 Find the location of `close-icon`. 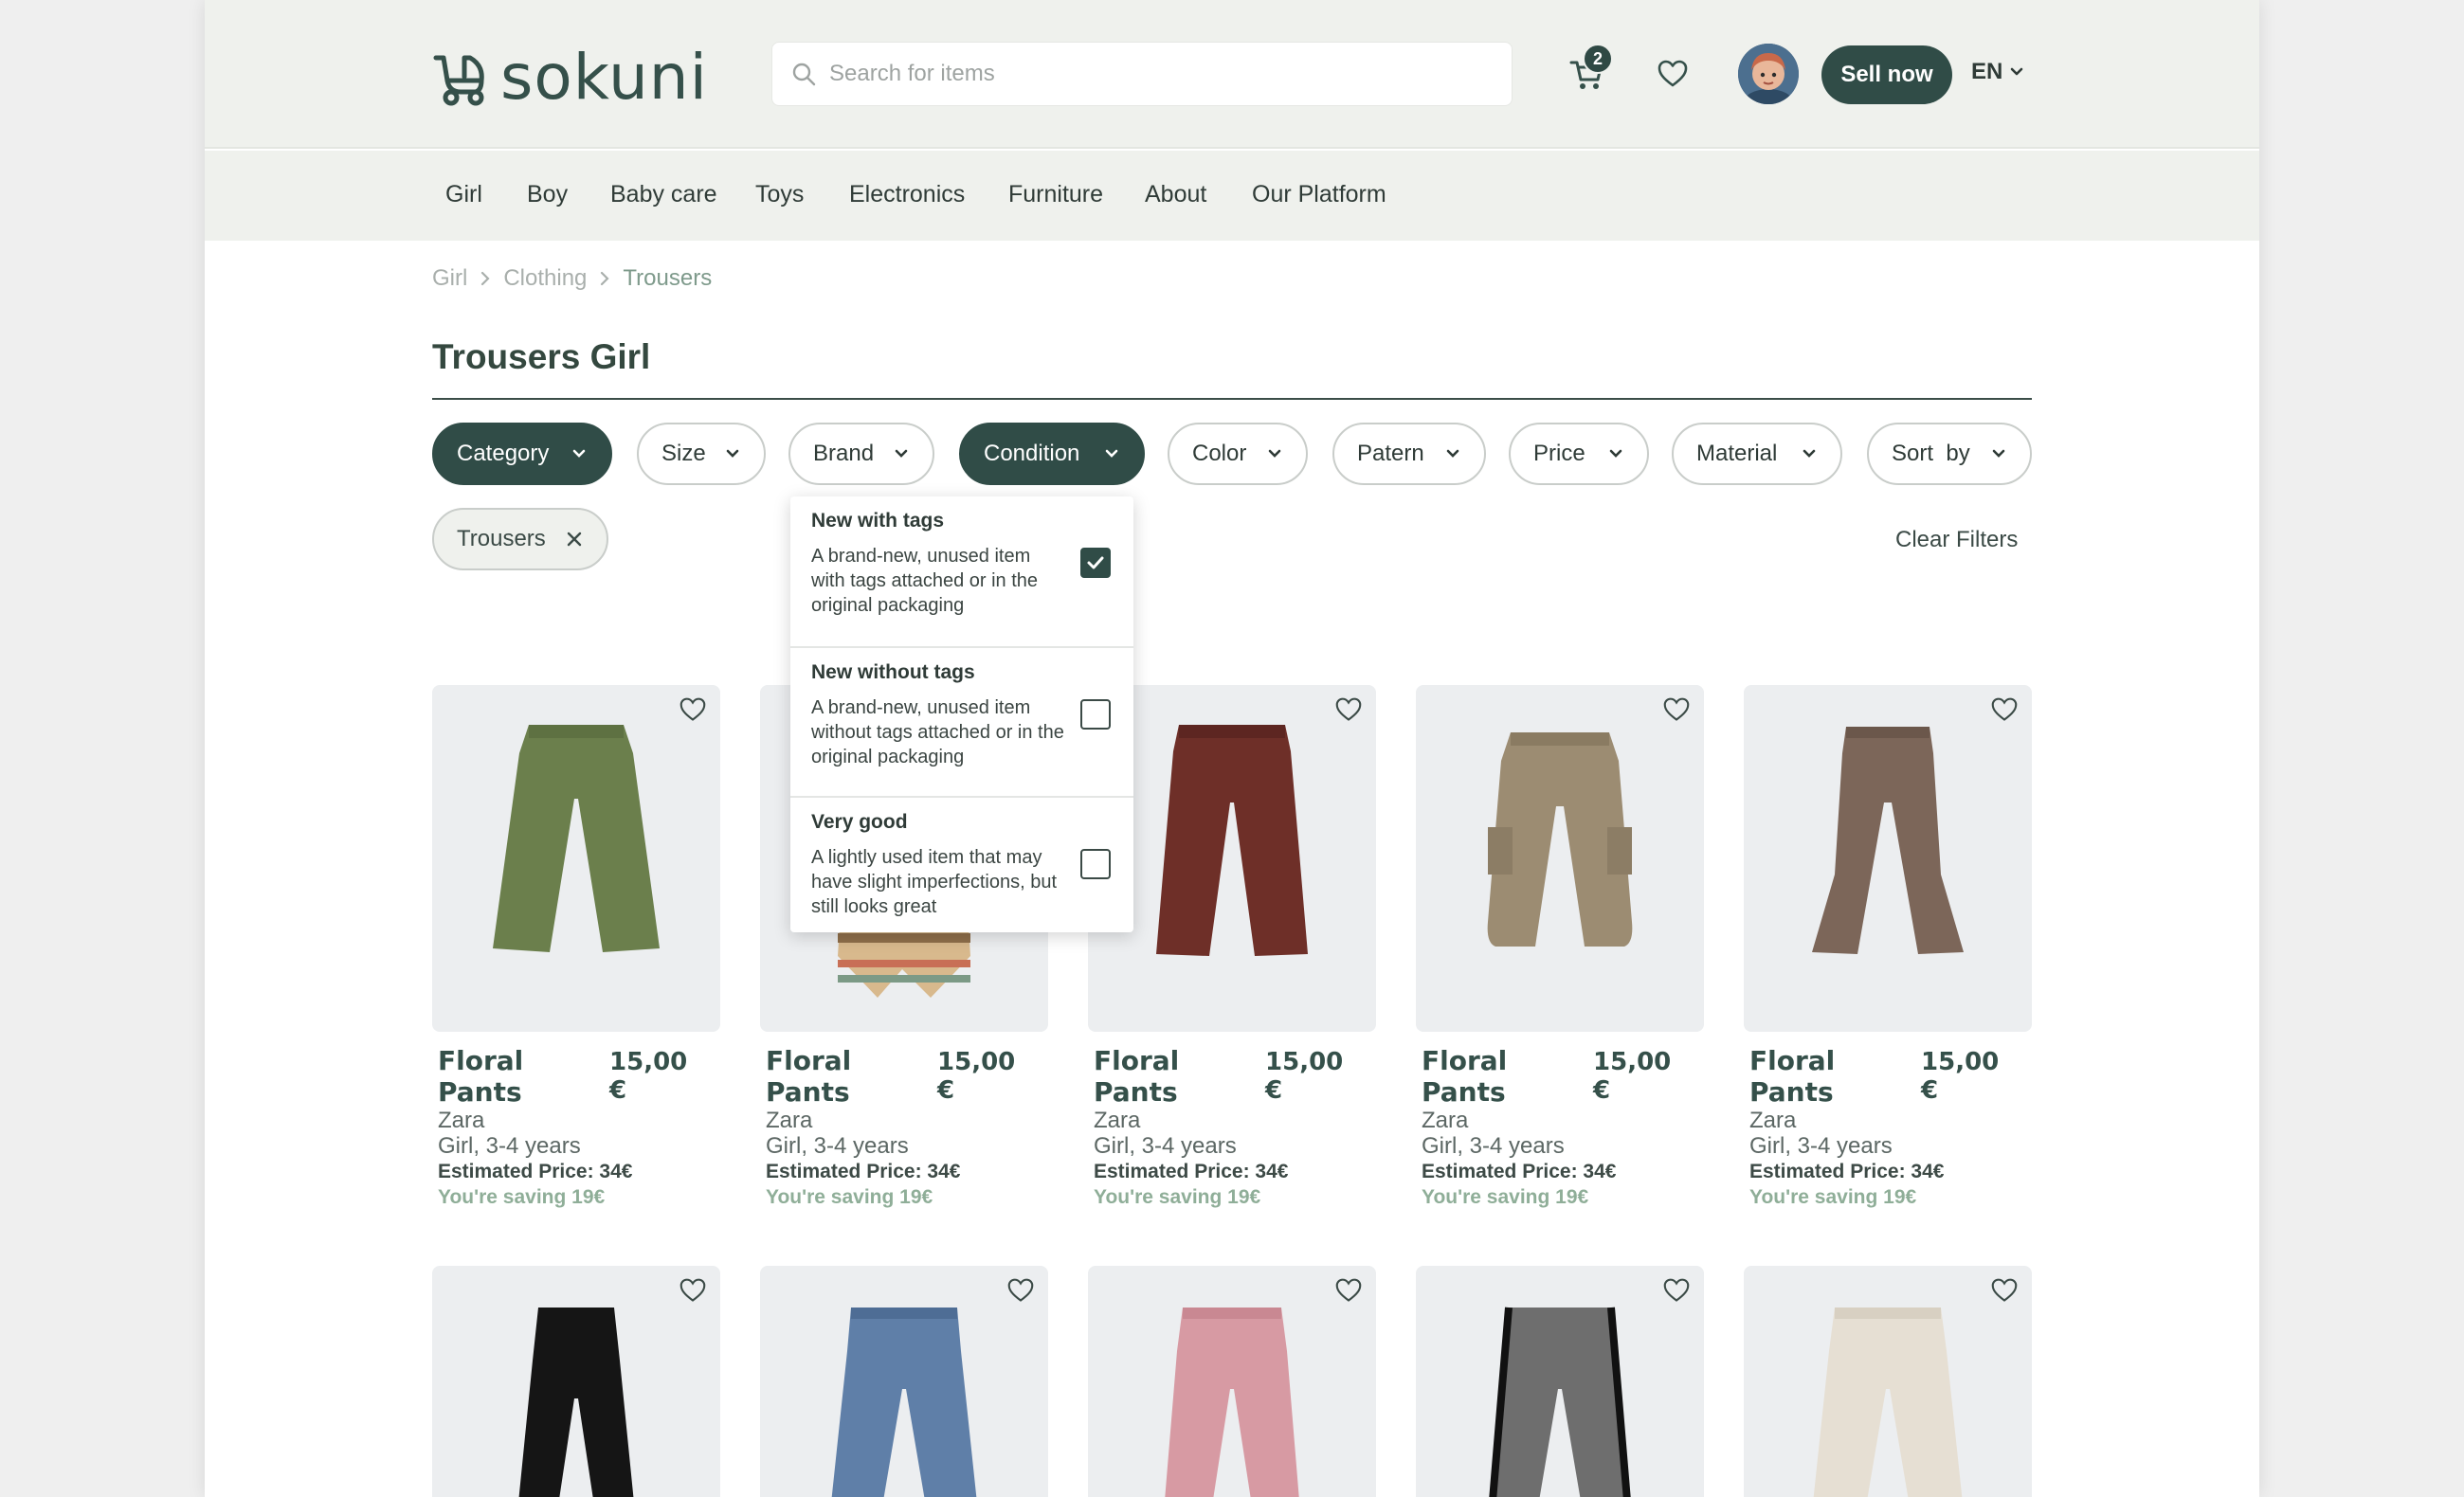

close-icon is located at coordinates (575, 539).